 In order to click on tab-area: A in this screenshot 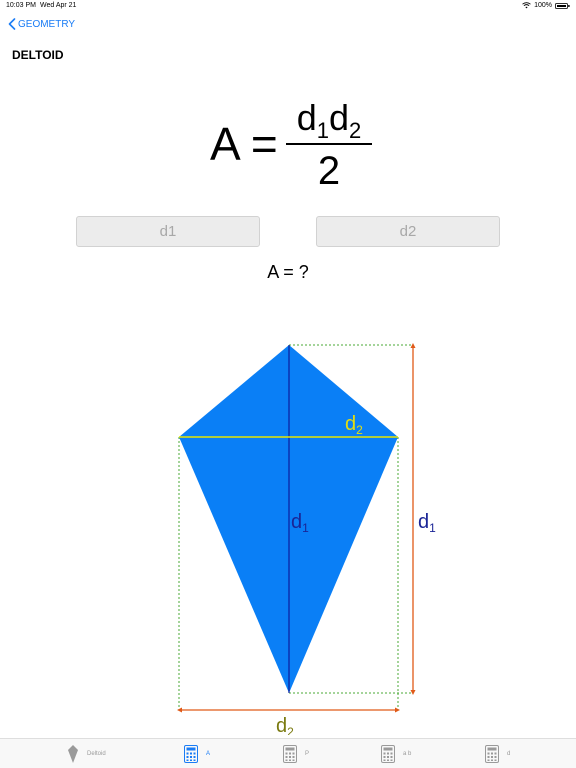, I will do `click(197, 753)`.